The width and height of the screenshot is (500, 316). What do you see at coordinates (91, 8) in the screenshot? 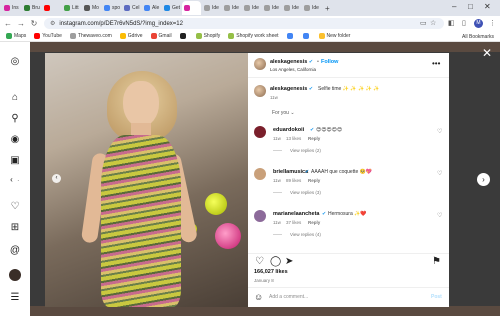
I see `browser-tab: Mo` at bounding box center [91, 8].